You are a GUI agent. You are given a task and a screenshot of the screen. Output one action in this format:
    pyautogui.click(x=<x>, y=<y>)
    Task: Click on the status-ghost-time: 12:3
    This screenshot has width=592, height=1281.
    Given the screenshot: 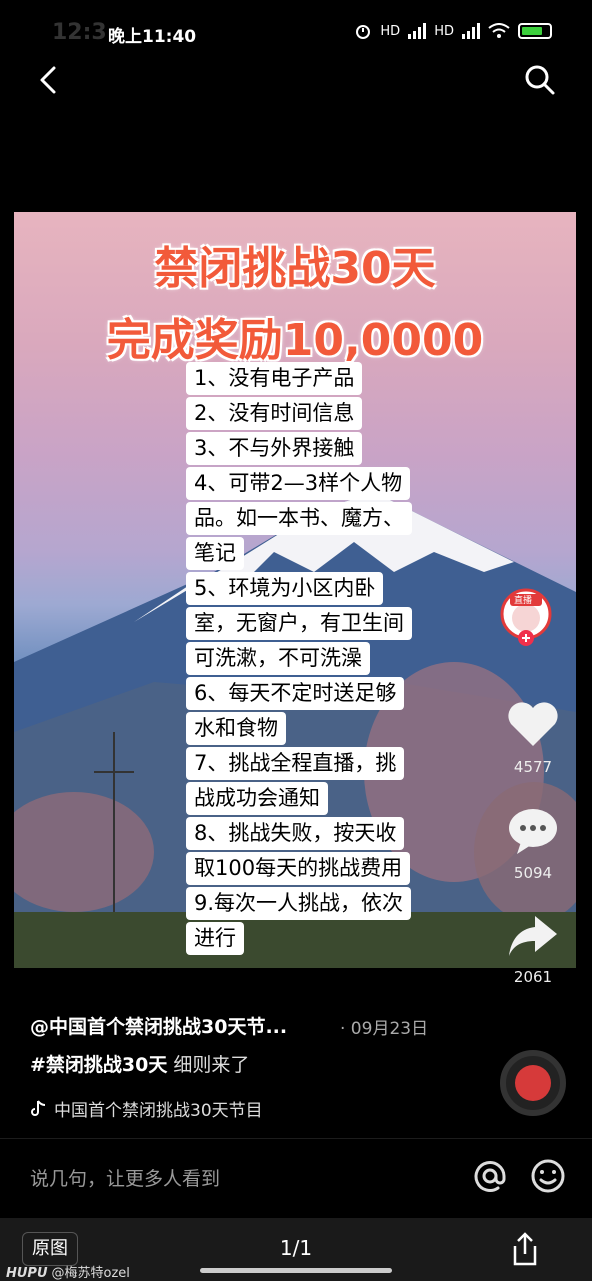 What is the action you would take?
    pyautogui.click(x=79, y=32)
    